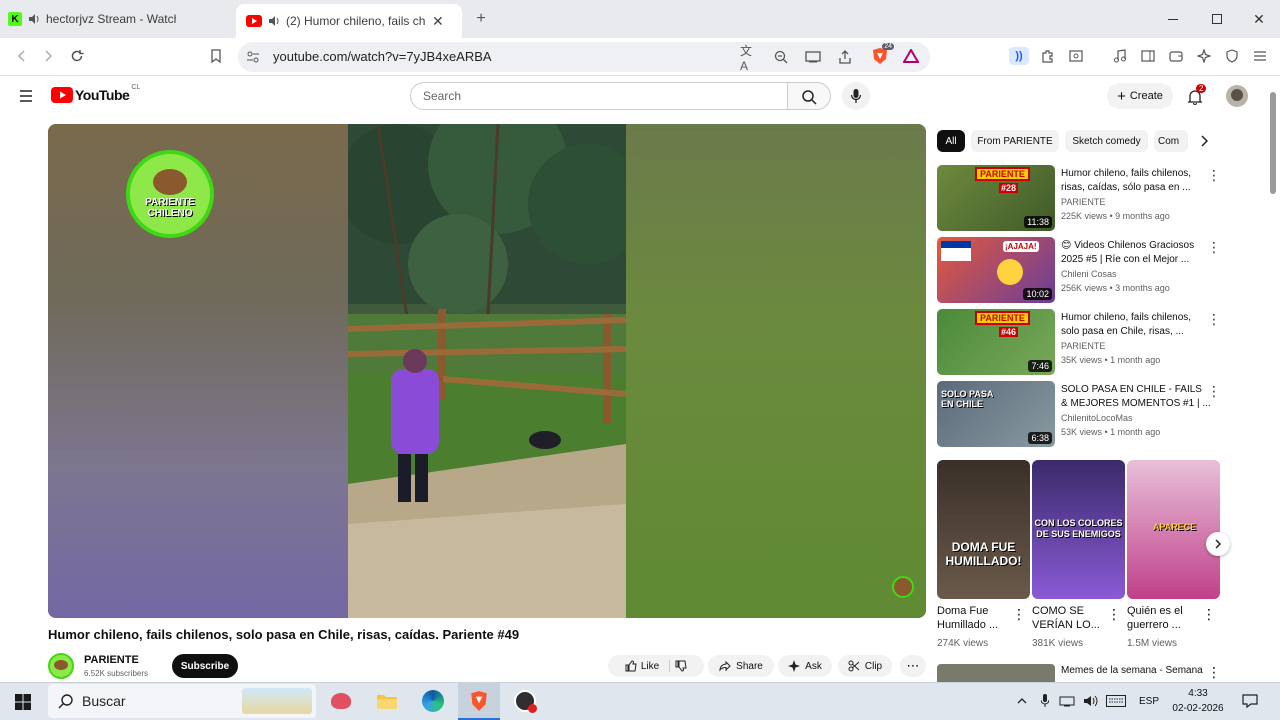 This screenshot has width=1280, height=720. Describe the element at coordinates (599, 96) in the screenshot. I see `search-input: Search` at that location.